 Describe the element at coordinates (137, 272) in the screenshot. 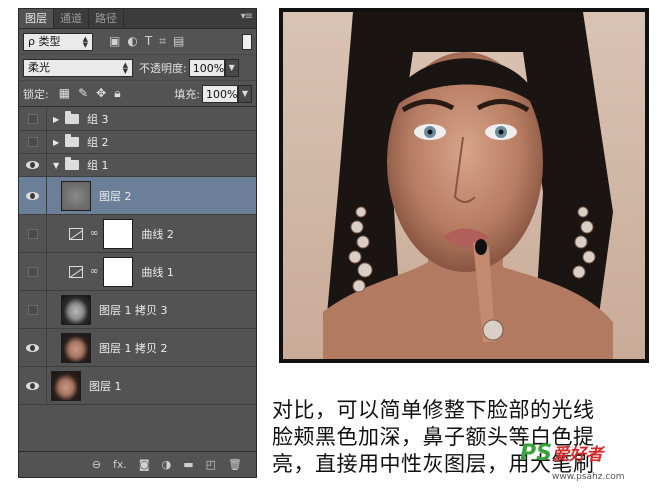

I see `layer-row: ∞ 曲线 1` at that location.